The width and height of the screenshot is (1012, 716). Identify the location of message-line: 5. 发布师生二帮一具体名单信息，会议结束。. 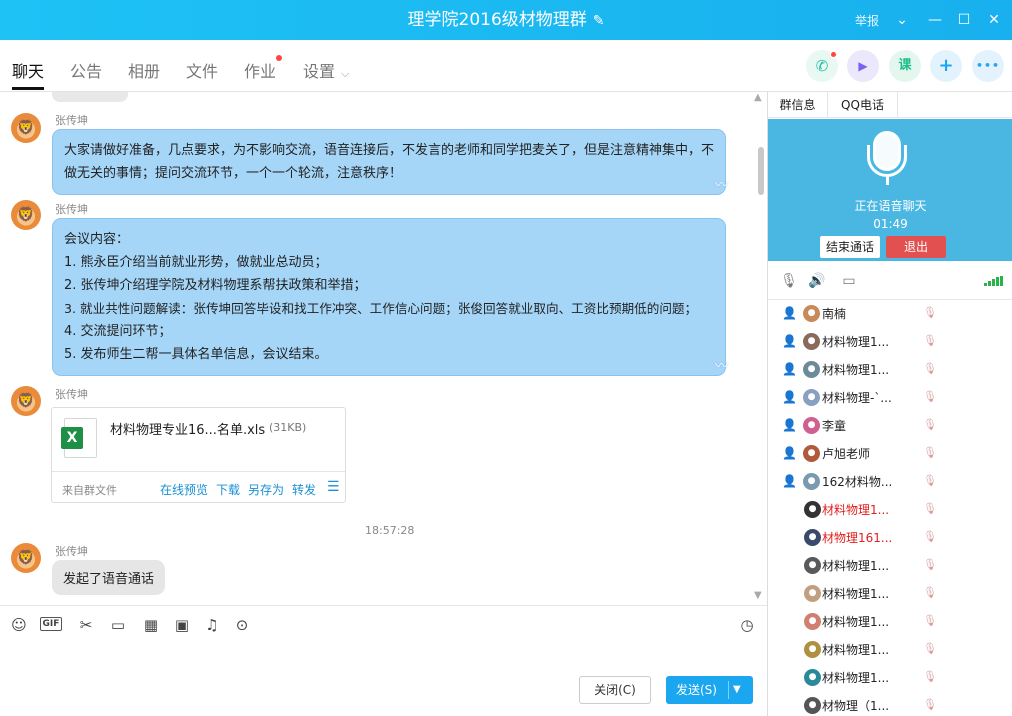
(196, 354).